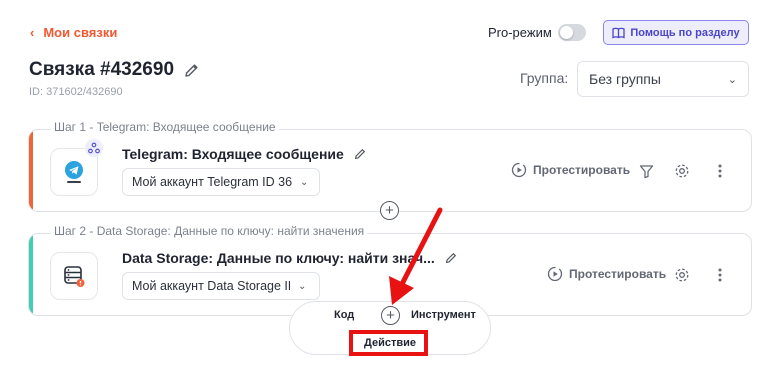  I want to click on step-2-test-button: Протестировать, so click(606, 274).